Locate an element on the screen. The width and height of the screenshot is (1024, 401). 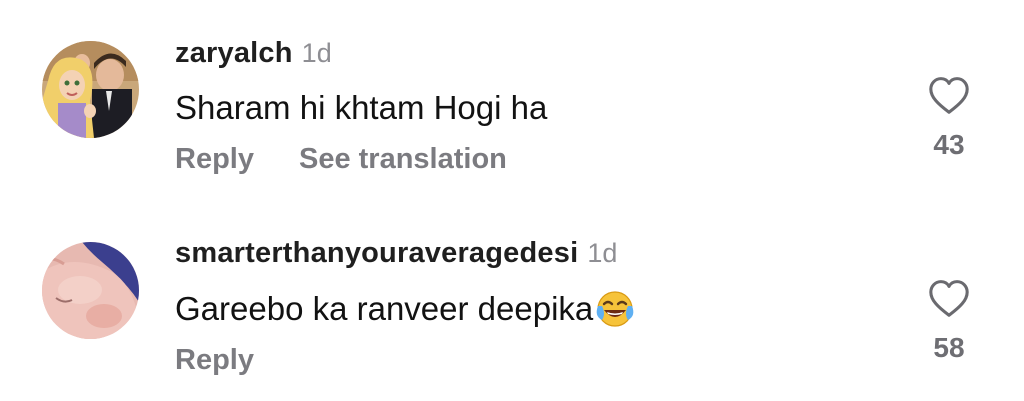
username-row: smarterthanyouraveragedesi 1d is located at coordinates (396, 253).